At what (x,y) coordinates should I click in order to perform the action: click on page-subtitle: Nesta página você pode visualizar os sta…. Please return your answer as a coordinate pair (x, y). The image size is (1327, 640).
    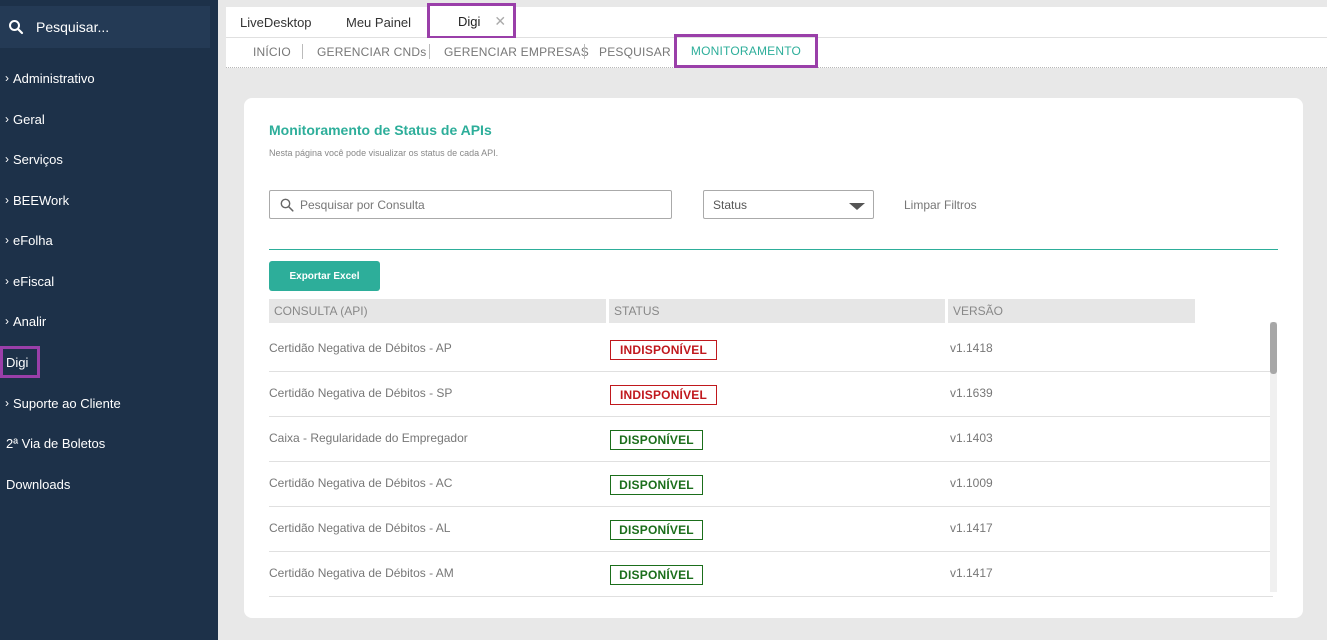
    Looking at the image, I should click on (384, 153).